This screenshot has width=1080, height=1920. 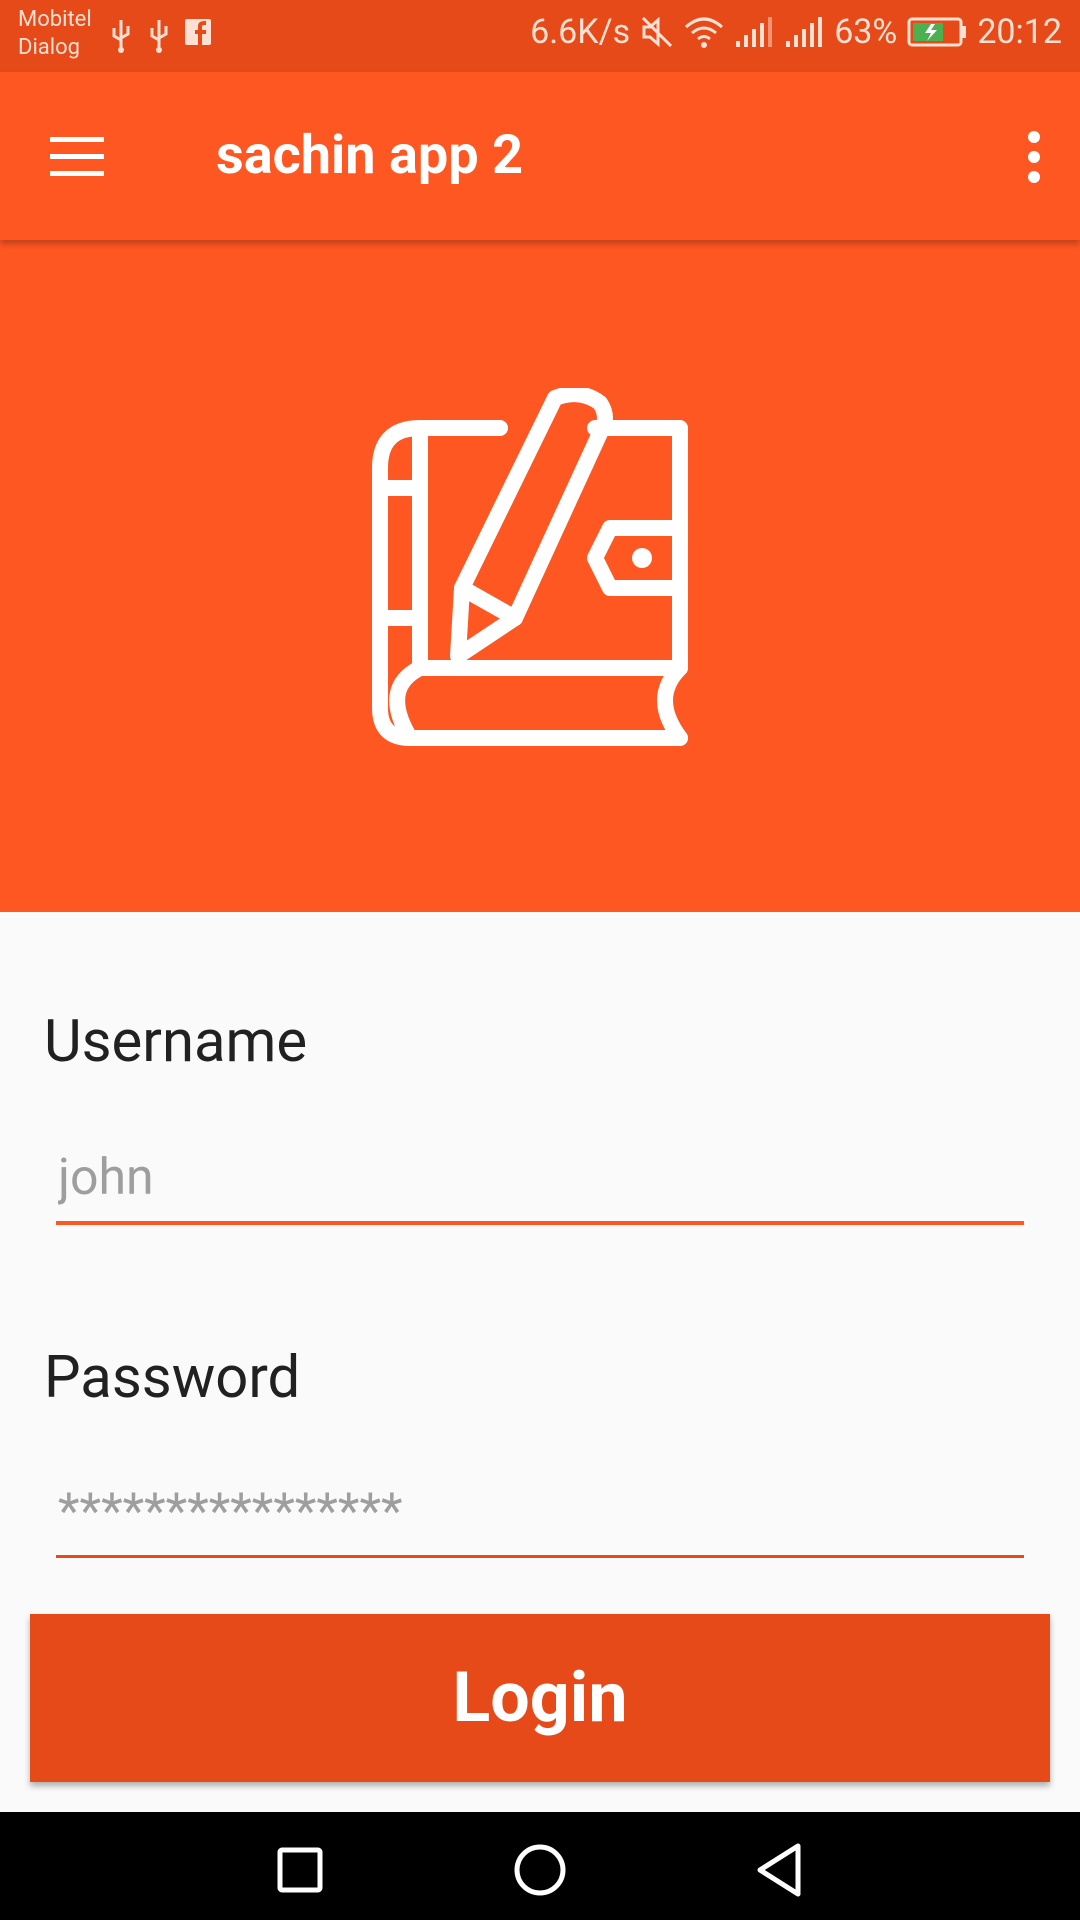 I want to click on status-bar: Mobitel Dialog 6.6K/s 63% 20:12, so click(x=540, y=36).